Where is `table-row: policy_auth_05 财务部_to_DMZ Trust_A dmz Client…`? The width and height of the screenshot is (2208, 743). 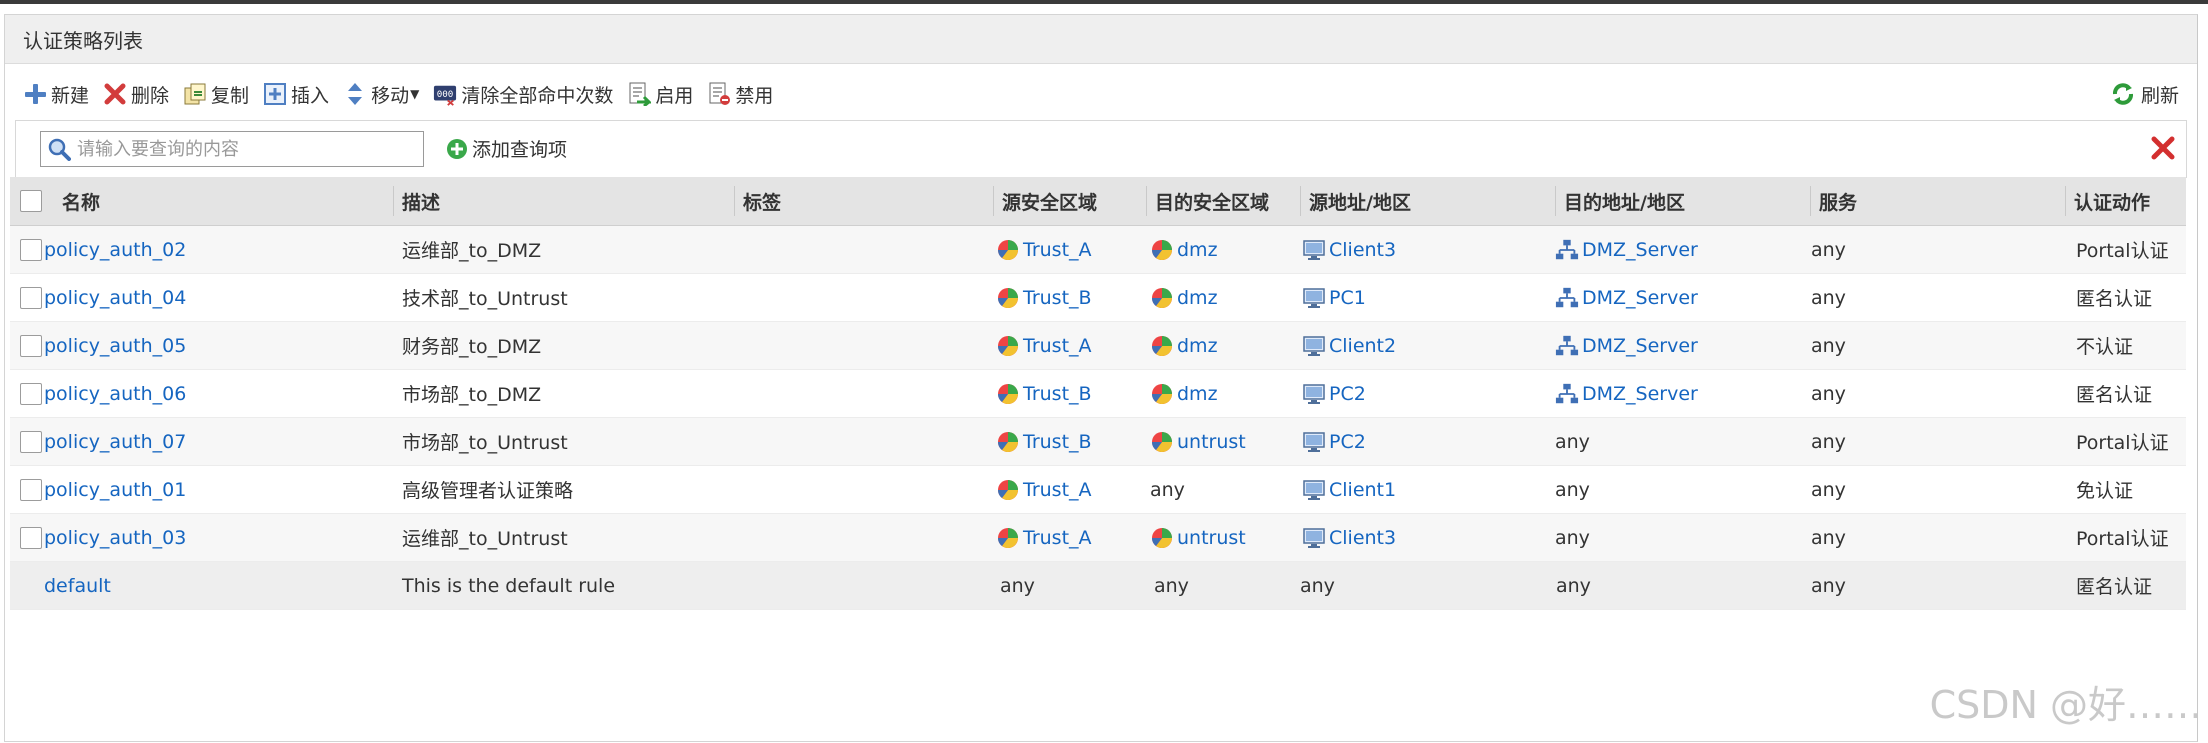 table-row: policy_auth_05 财务部_to_DMZ Trust_A dmz Client… is located at coordinates (1098, 346).